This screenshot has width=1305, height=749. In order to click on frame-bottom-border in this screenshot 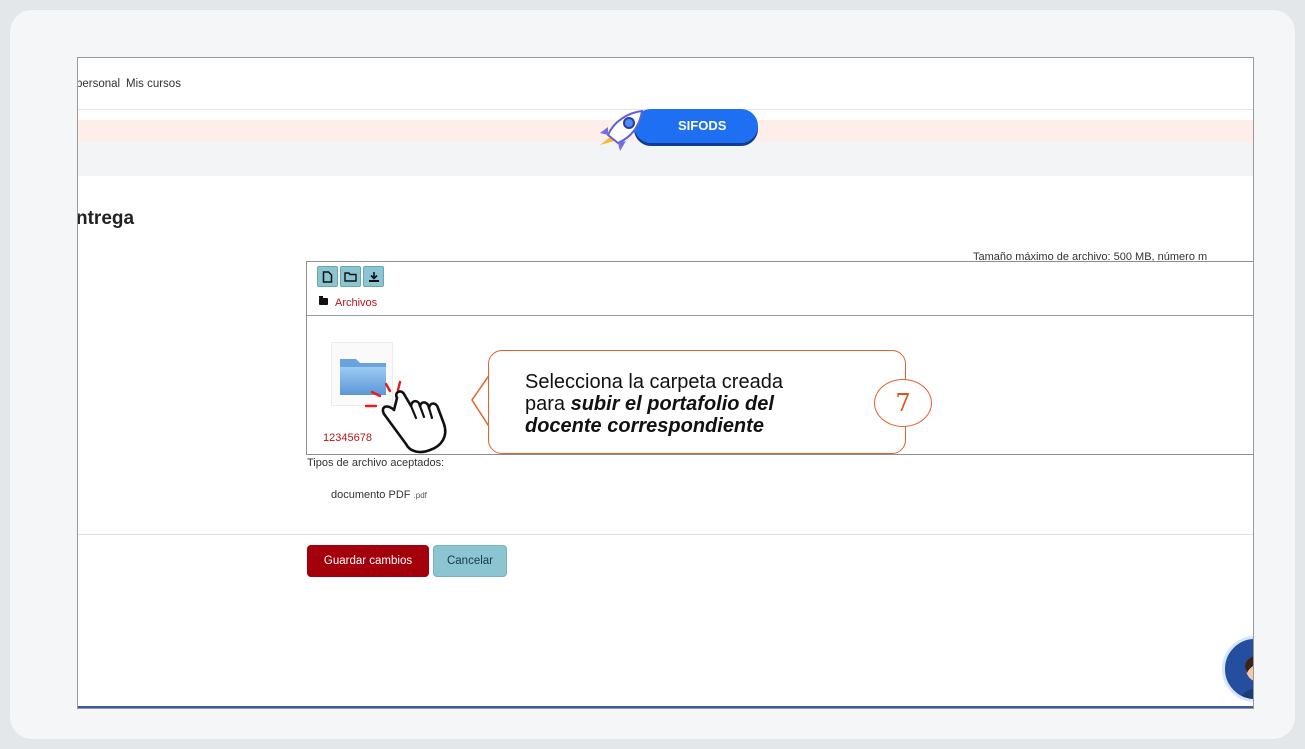, I will do `click(665, 707)`.